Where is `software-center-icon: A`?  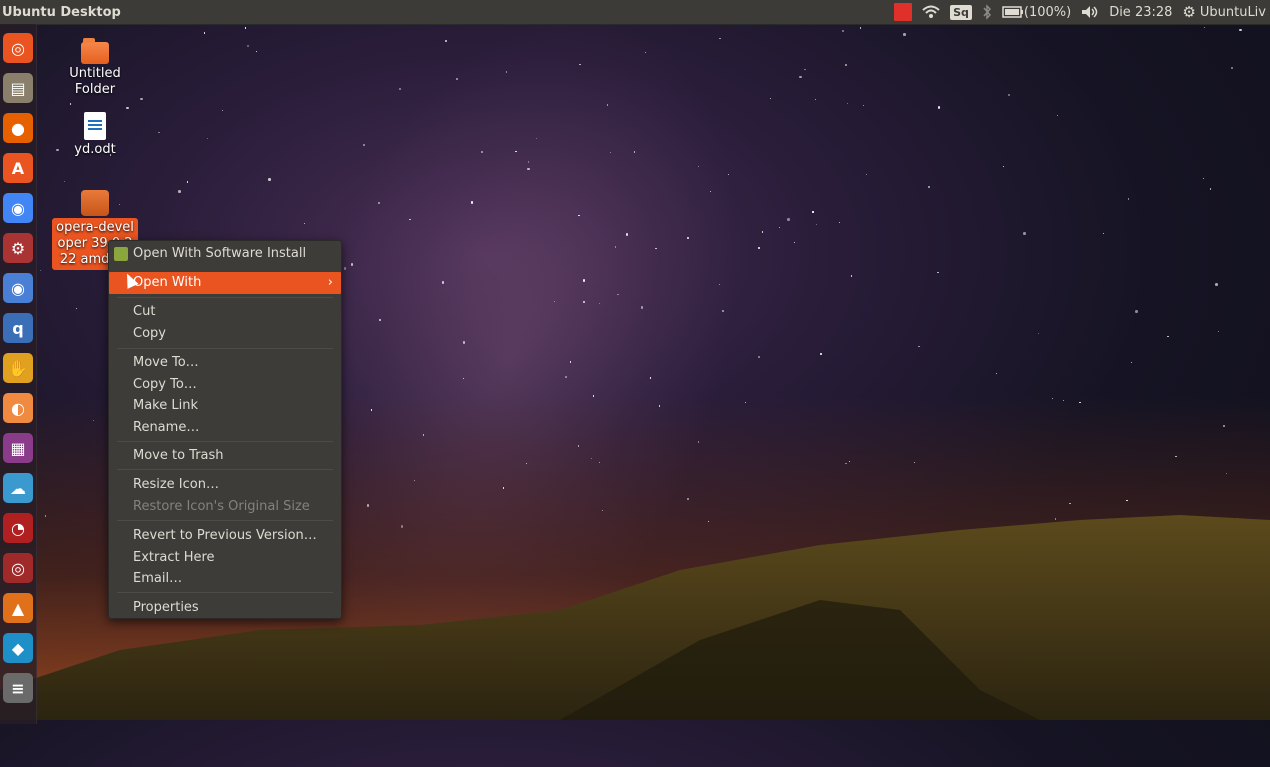
software-center-icon: A is located at coordinates (18, 168).